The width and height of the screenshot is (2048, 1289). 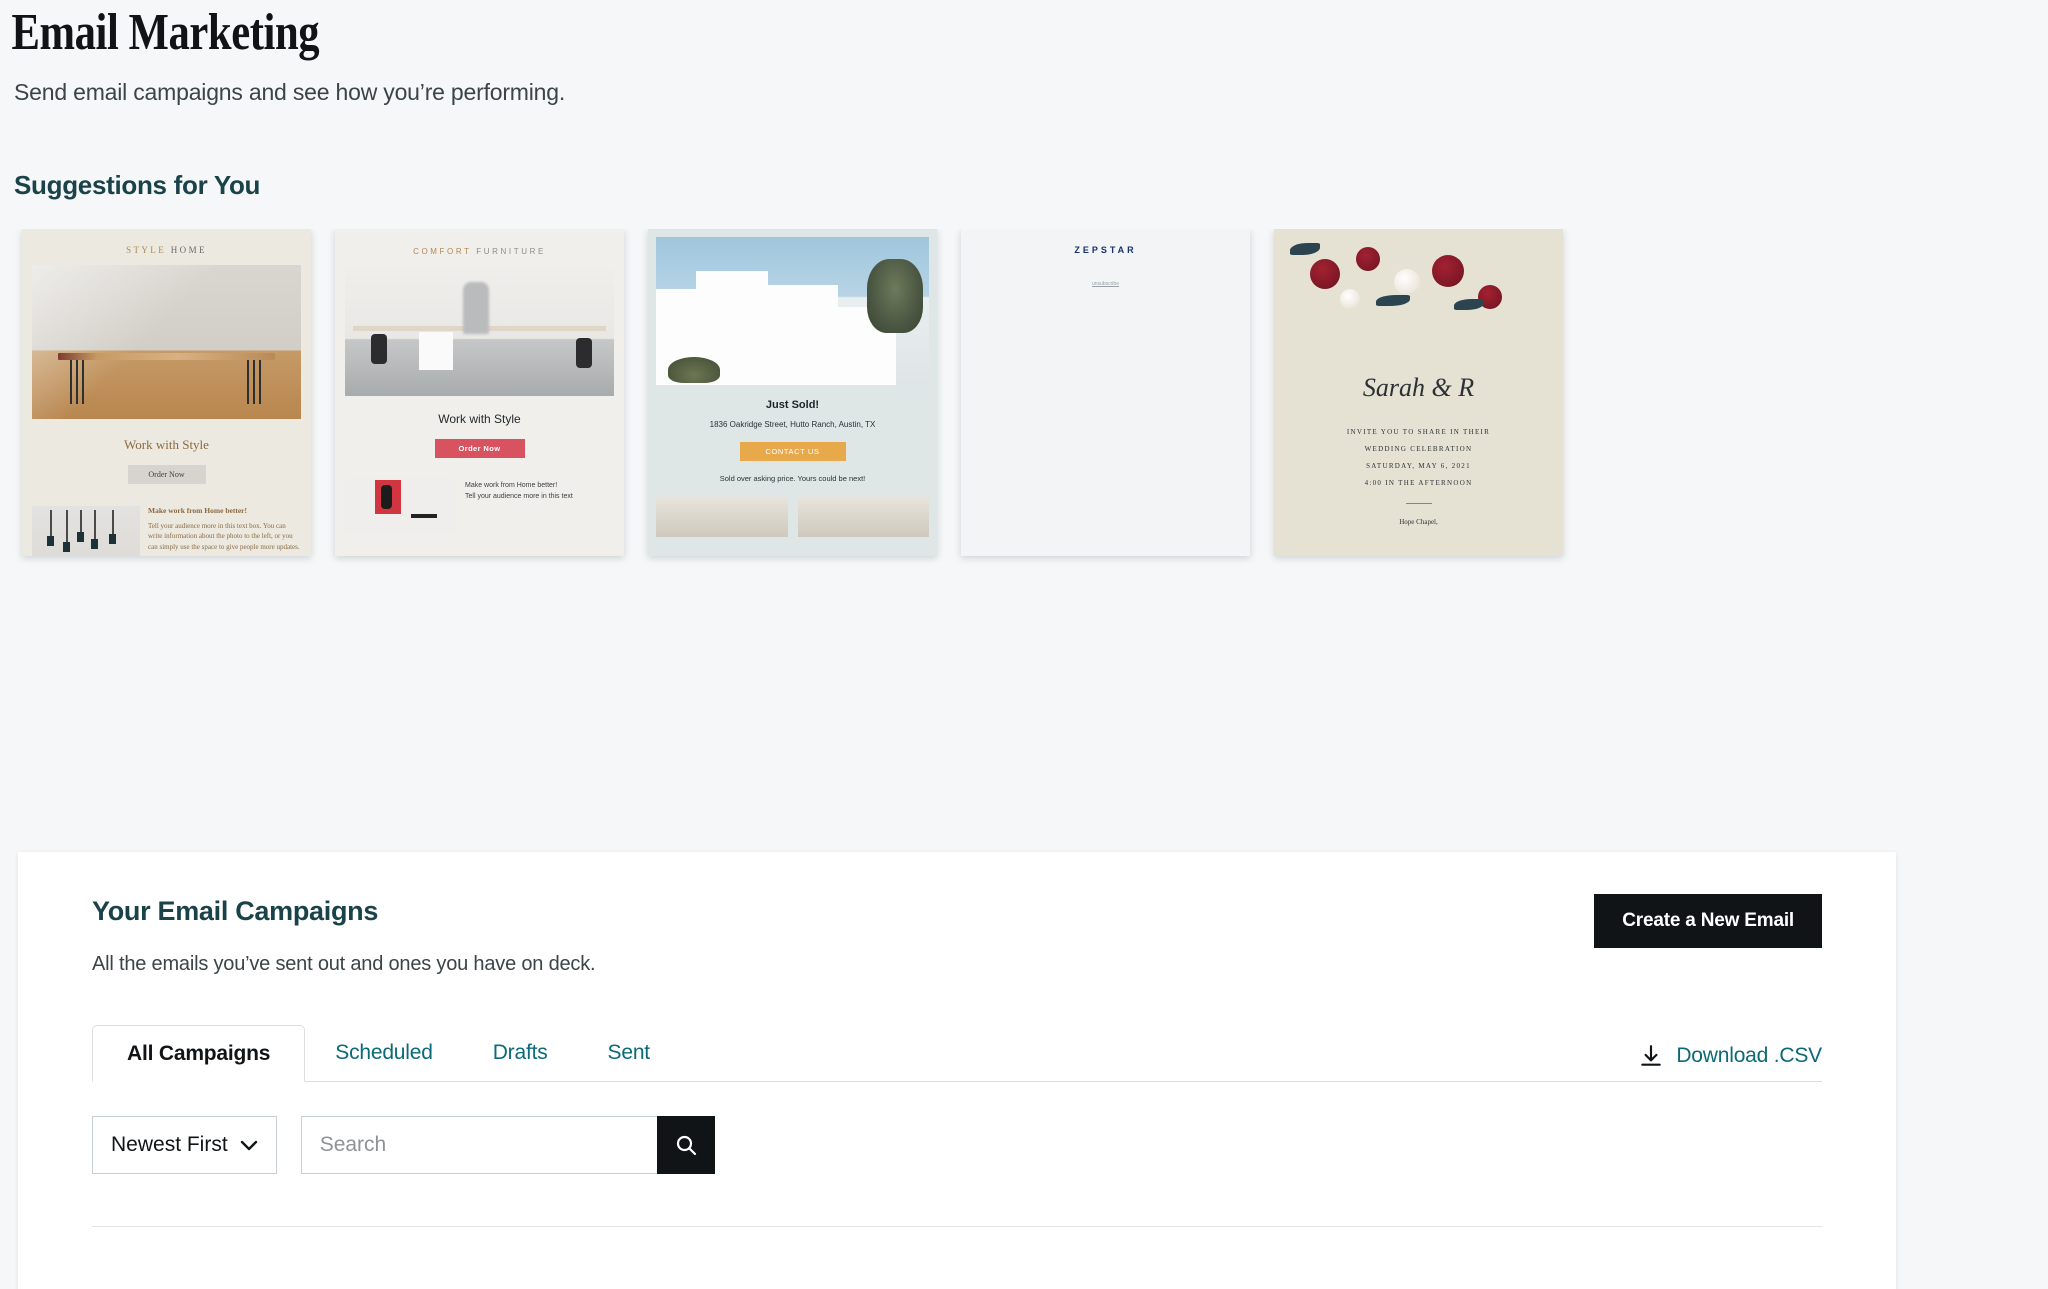 I want to click on floral-illustration, so click(x=1418, y=301).